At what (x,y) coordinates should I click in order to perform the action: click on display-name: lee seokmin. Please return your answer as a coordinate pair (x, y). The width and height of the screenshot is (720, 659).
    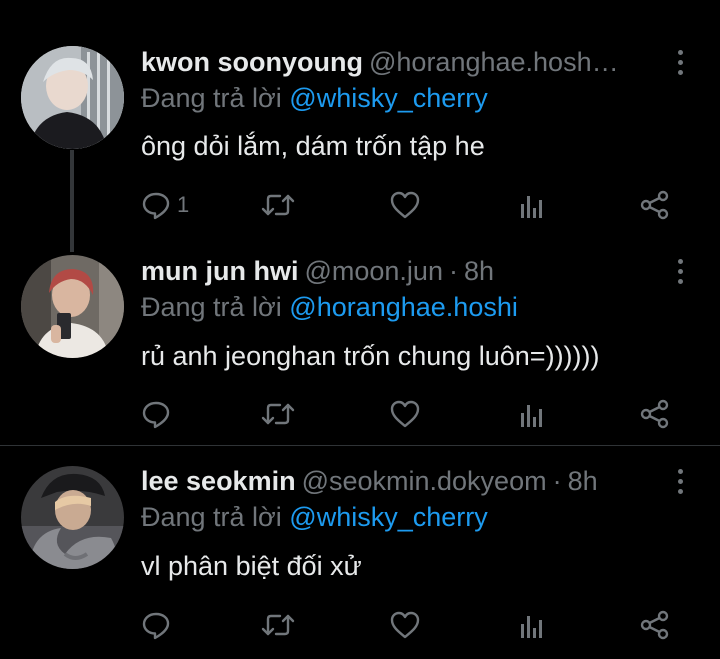
    Looking at the image, I should click on (218, 481).